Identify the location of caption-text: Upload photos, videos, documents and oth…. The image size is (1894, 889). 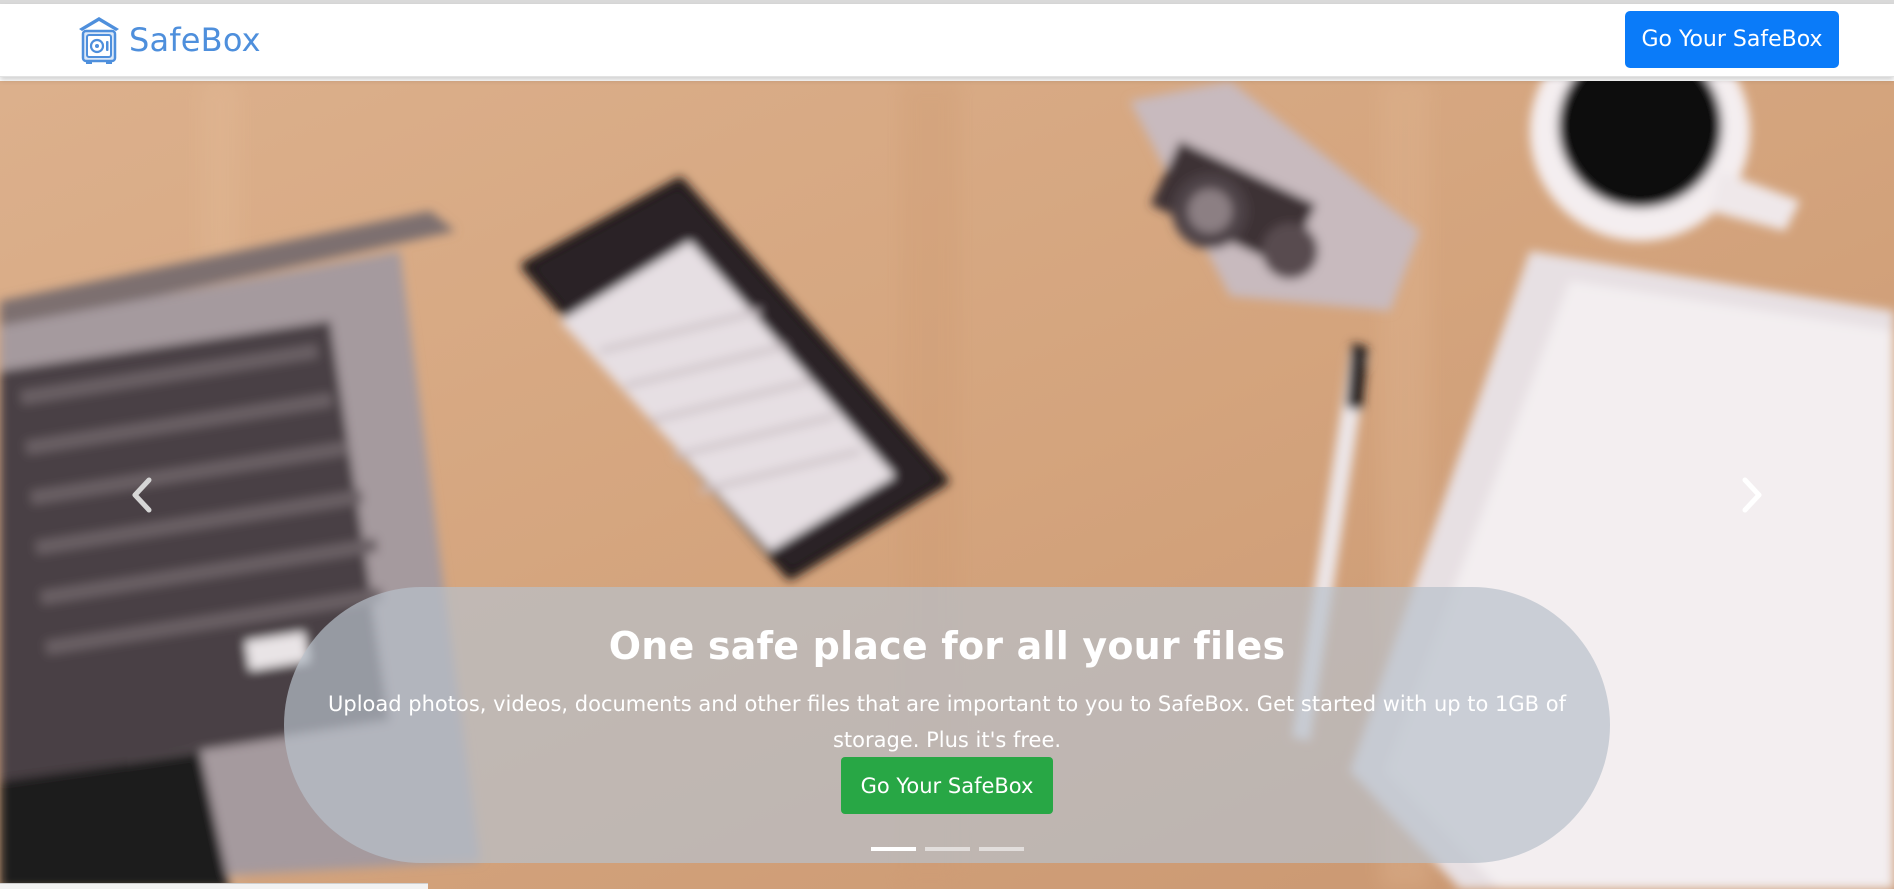
(947, 722).